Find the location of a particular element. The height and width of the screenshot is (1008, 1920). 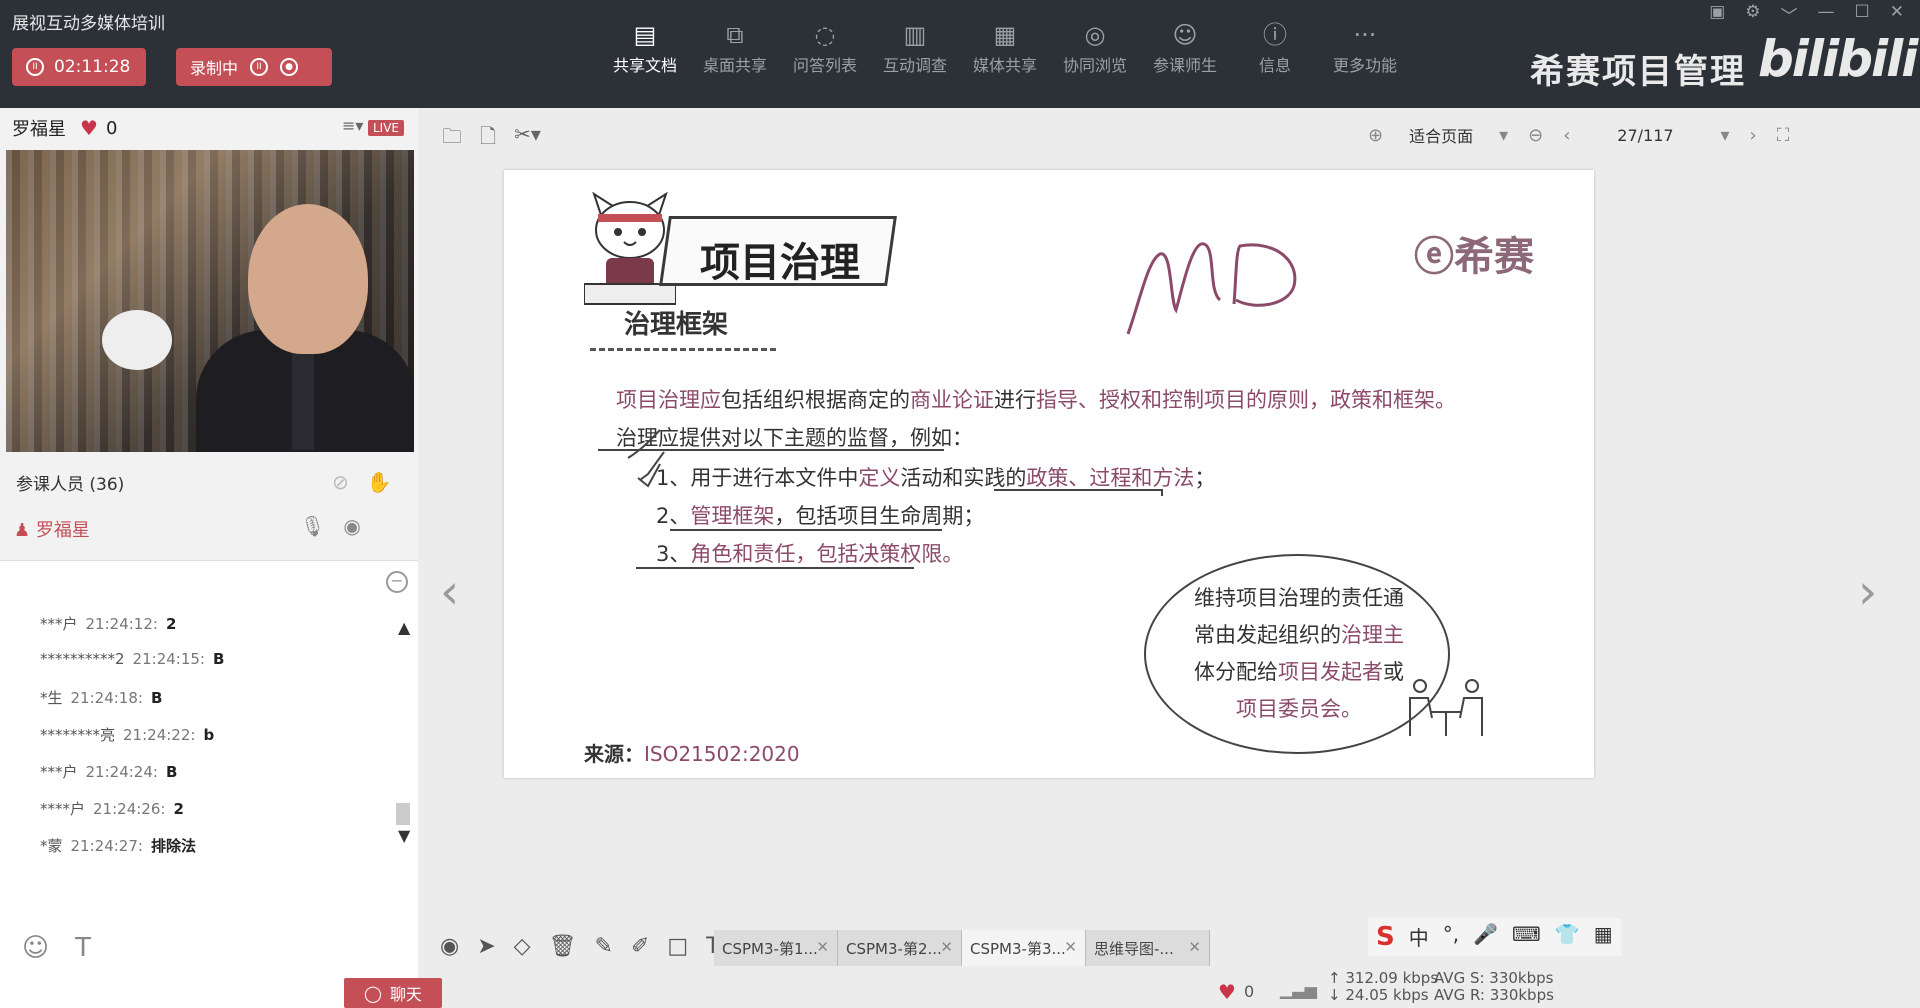

toolbar-survey: ▥ 互动调查 is located at coordinates (915, 47).